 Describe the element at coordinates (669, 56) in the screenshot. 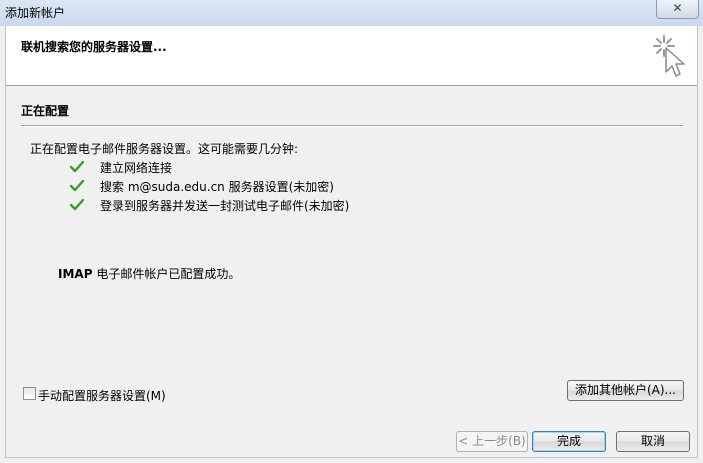

I see `busy-cursor-icon` at that location.